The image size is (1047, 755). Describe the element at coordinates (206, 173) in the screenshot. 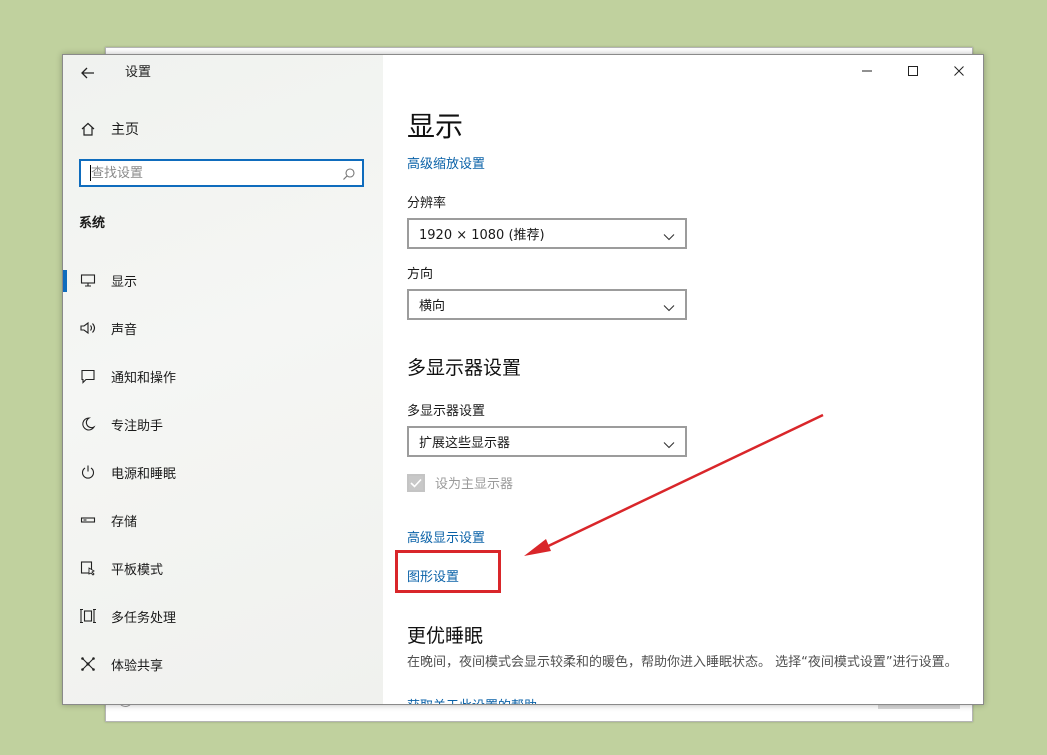

I see `search-input` at that location.